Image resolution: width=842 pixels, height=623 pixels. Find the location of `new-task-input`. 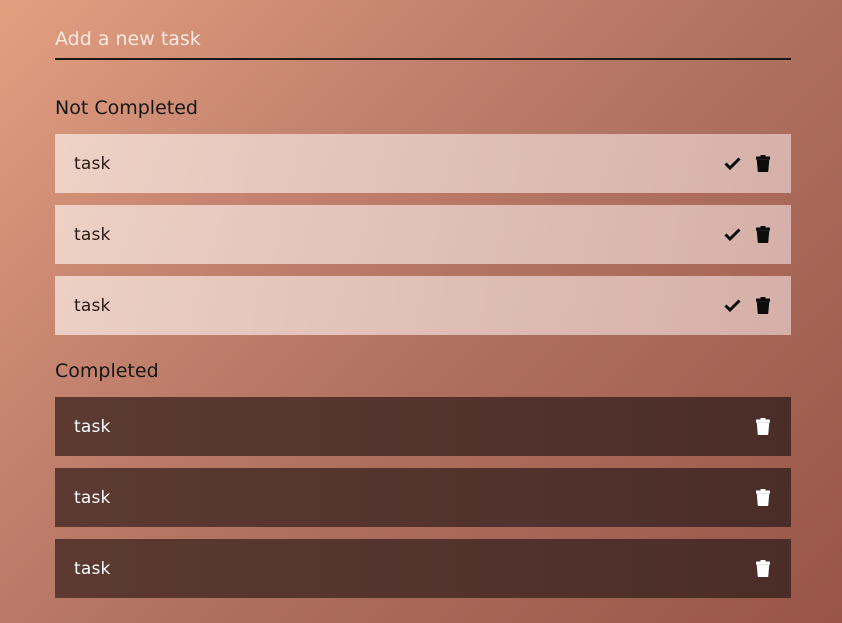

new-task-input is located at coordinates (423, 39).